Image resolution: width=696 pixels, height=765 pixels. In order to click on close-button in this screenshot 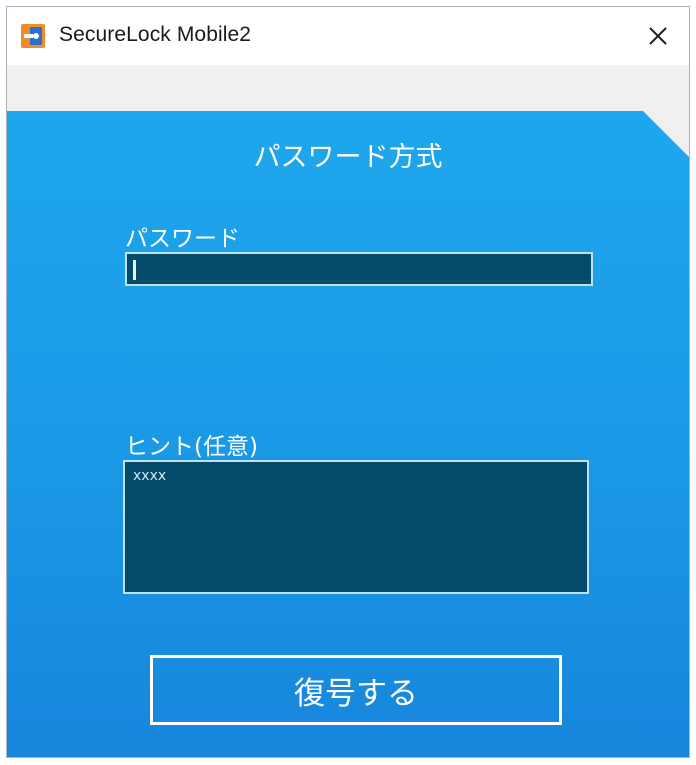, I will do `click(658, 36)`.